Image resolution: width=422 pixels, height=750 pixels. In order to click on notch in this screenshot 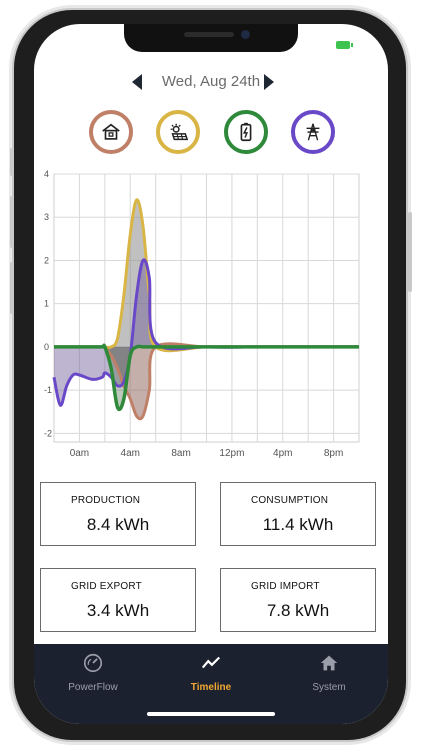, I will do `click(211, 38)`.